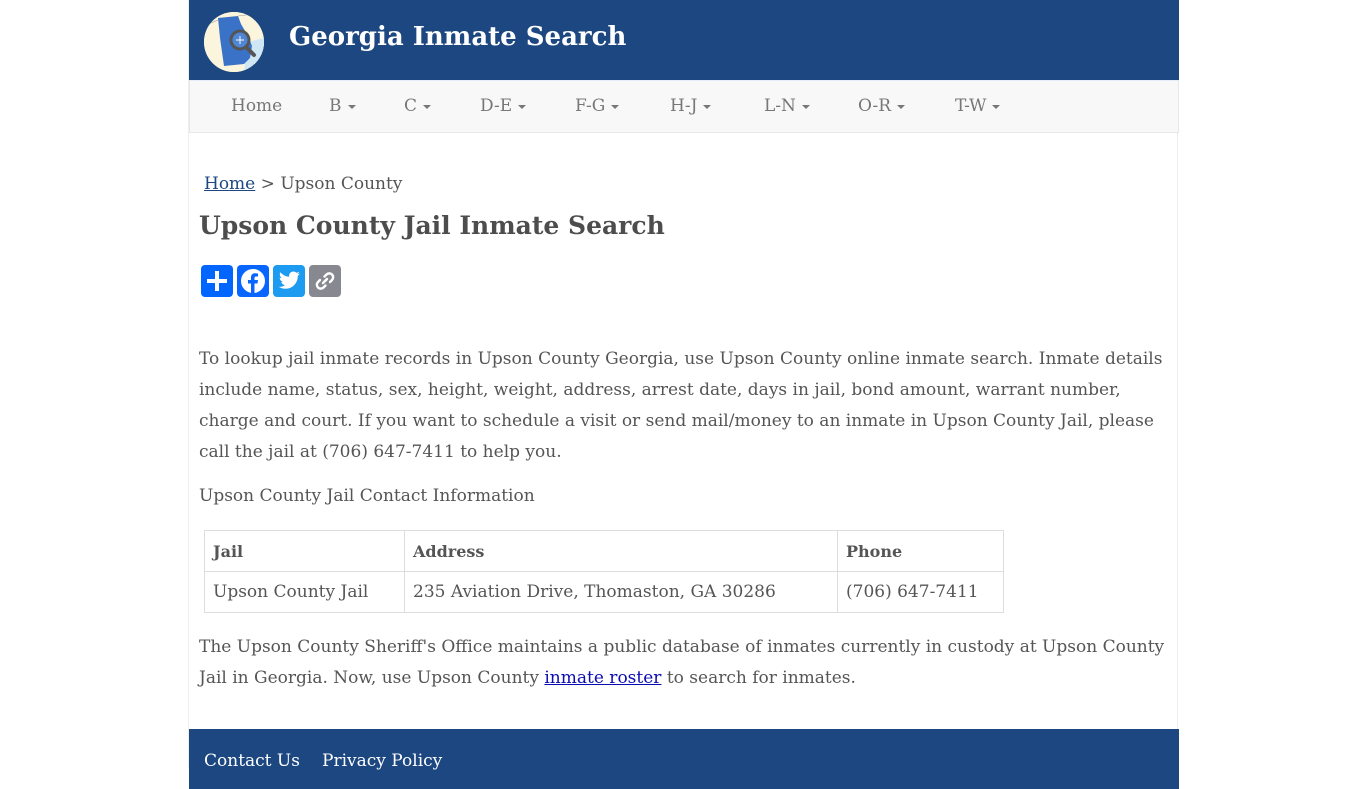  Describe the element at coordinates (971, 106) in the screenshot. I see `nav-item-label: T-W` at that location.